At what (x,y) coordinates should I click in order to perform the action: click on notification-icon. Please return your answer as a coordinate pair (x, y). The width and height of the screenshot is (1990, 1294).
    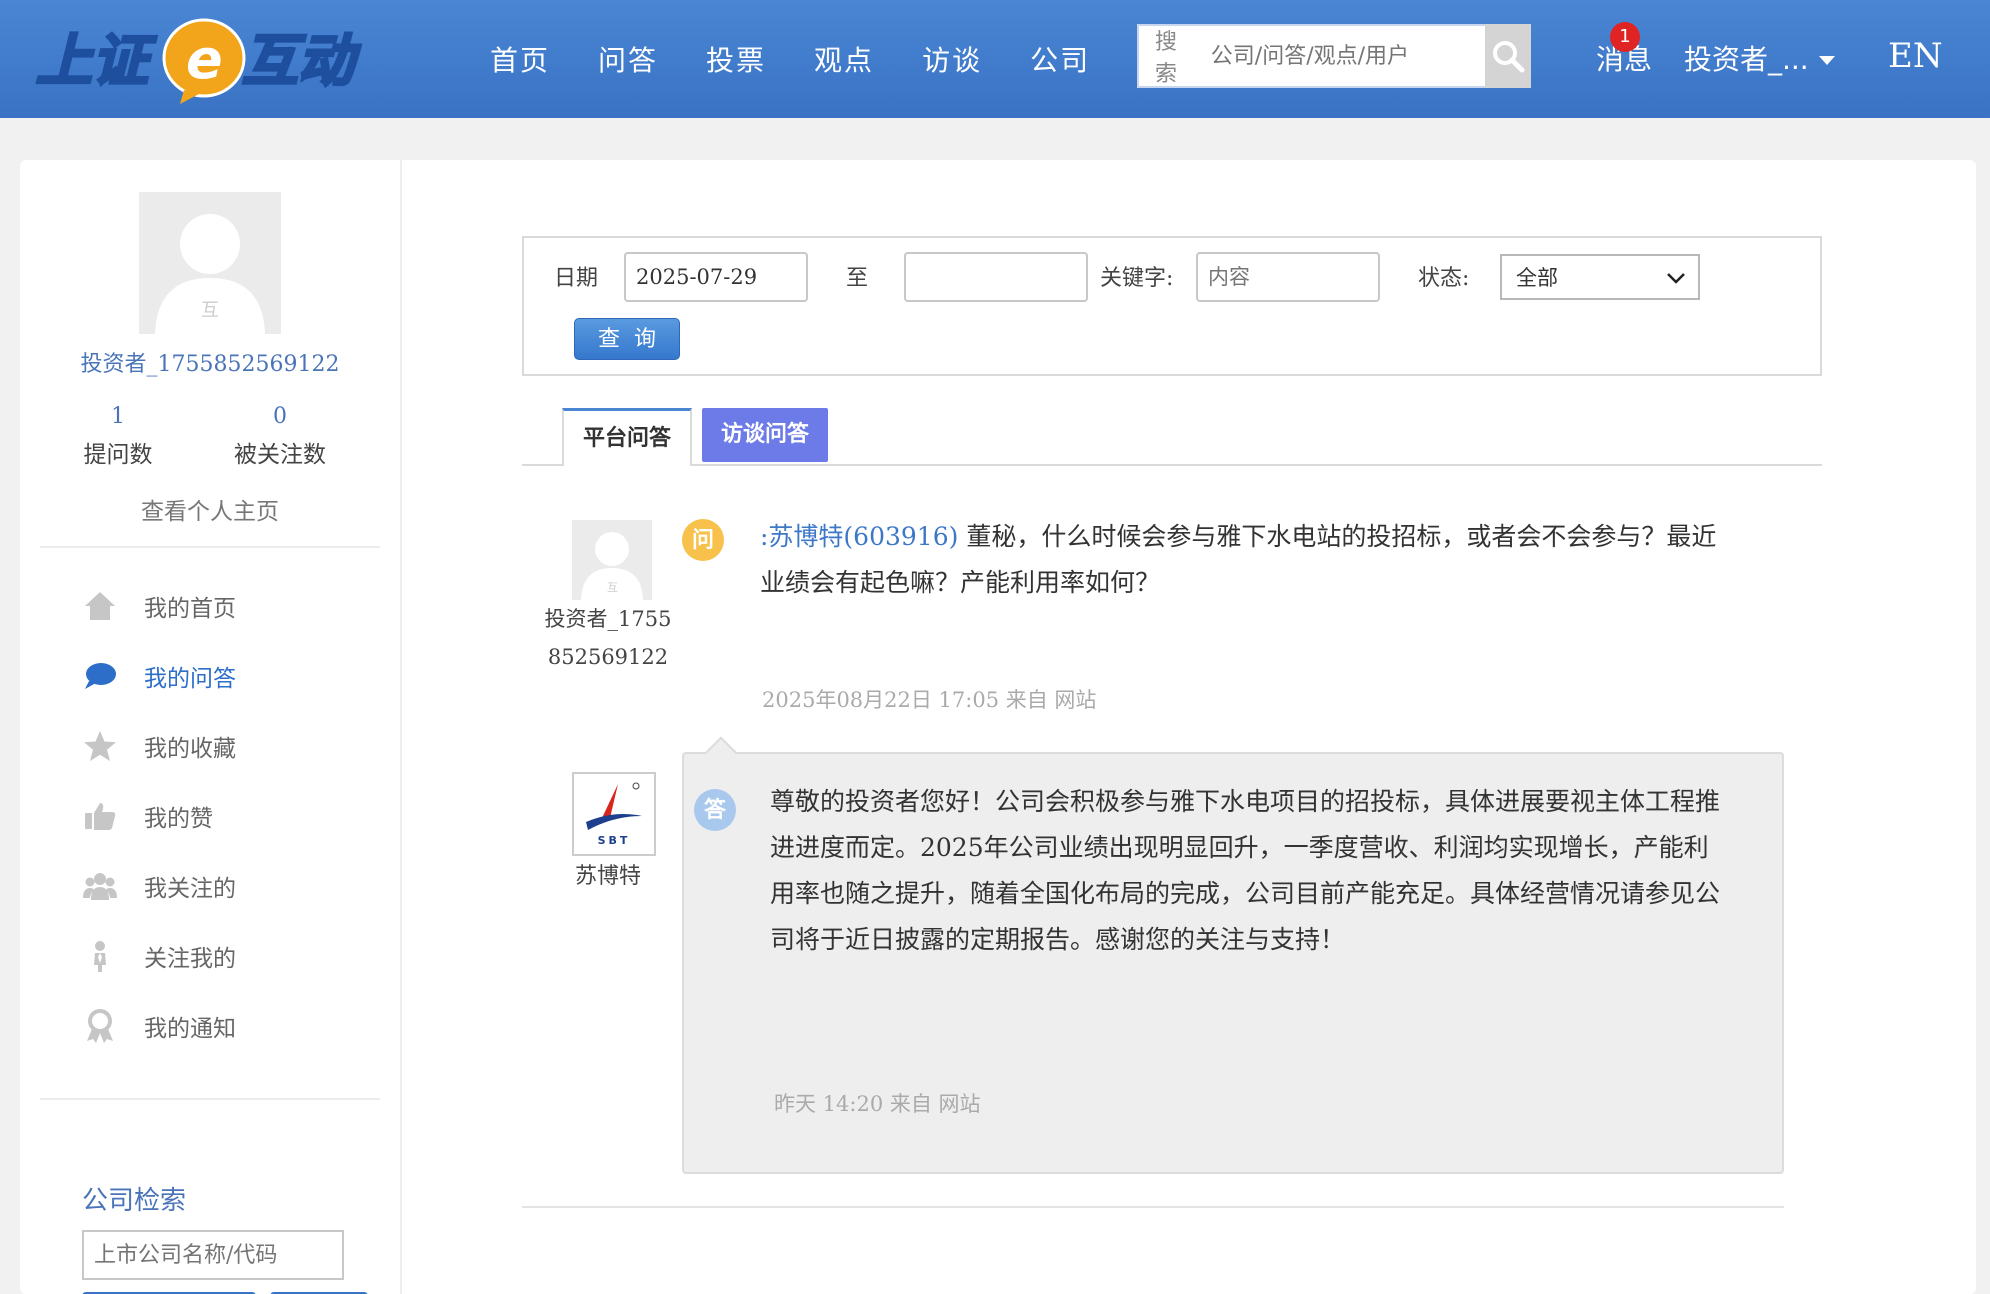
    Looking at the image, I should click on (100, 1026).